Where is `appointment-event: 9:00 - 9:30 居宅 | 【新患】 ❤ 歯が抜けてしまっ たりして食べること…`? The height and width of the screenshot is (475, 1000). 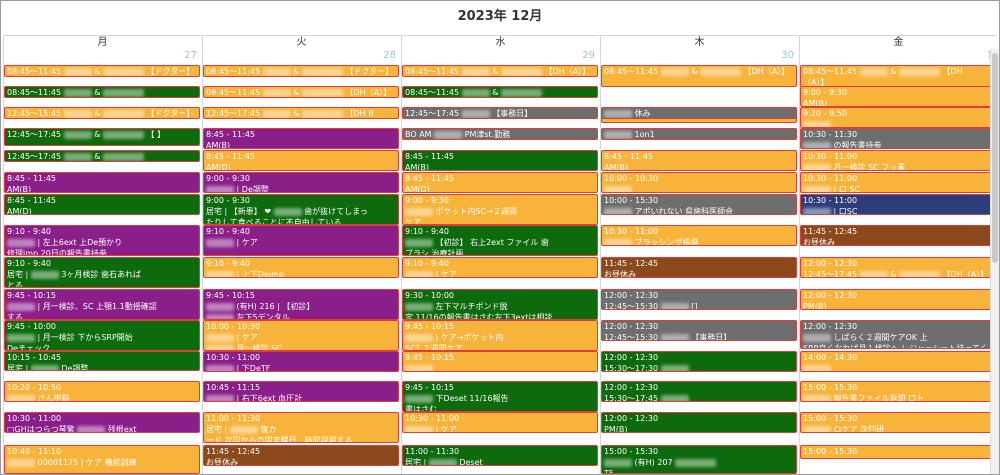 appointment-event: 9:00 - 9:30 居宅 | 【新患】 ❤ 歯が抜けてしまっ たりして食べること… is located at coordinates (301, 209).